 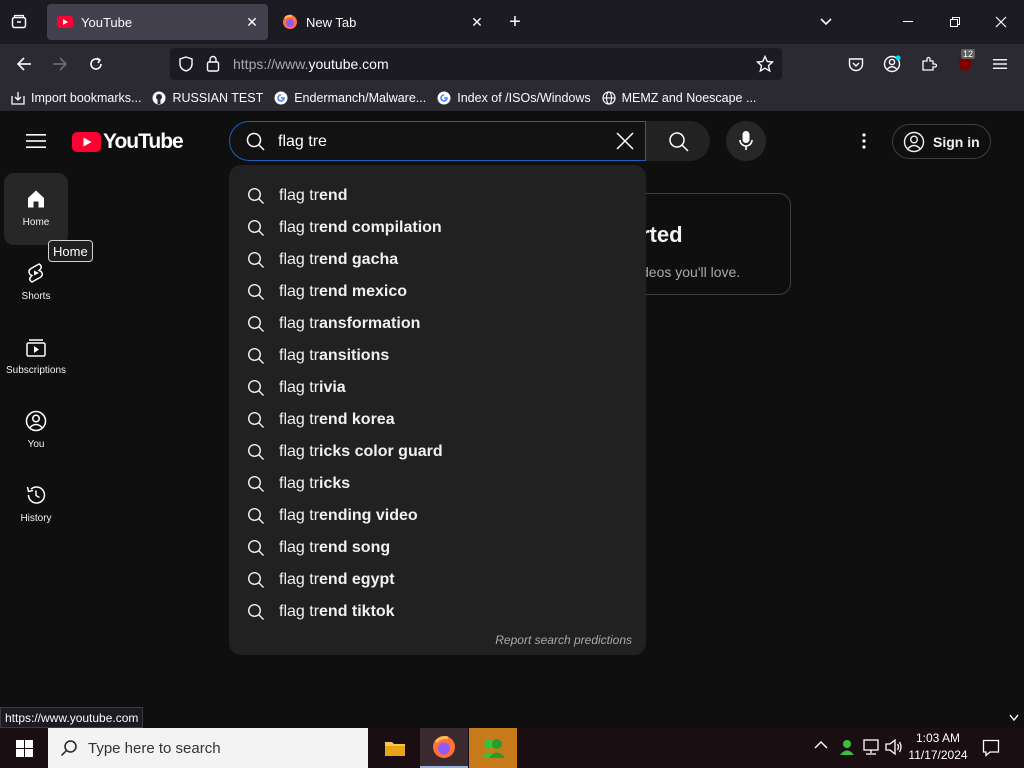 I want to click on back-arrow-icon, so click(x=24, y=64).